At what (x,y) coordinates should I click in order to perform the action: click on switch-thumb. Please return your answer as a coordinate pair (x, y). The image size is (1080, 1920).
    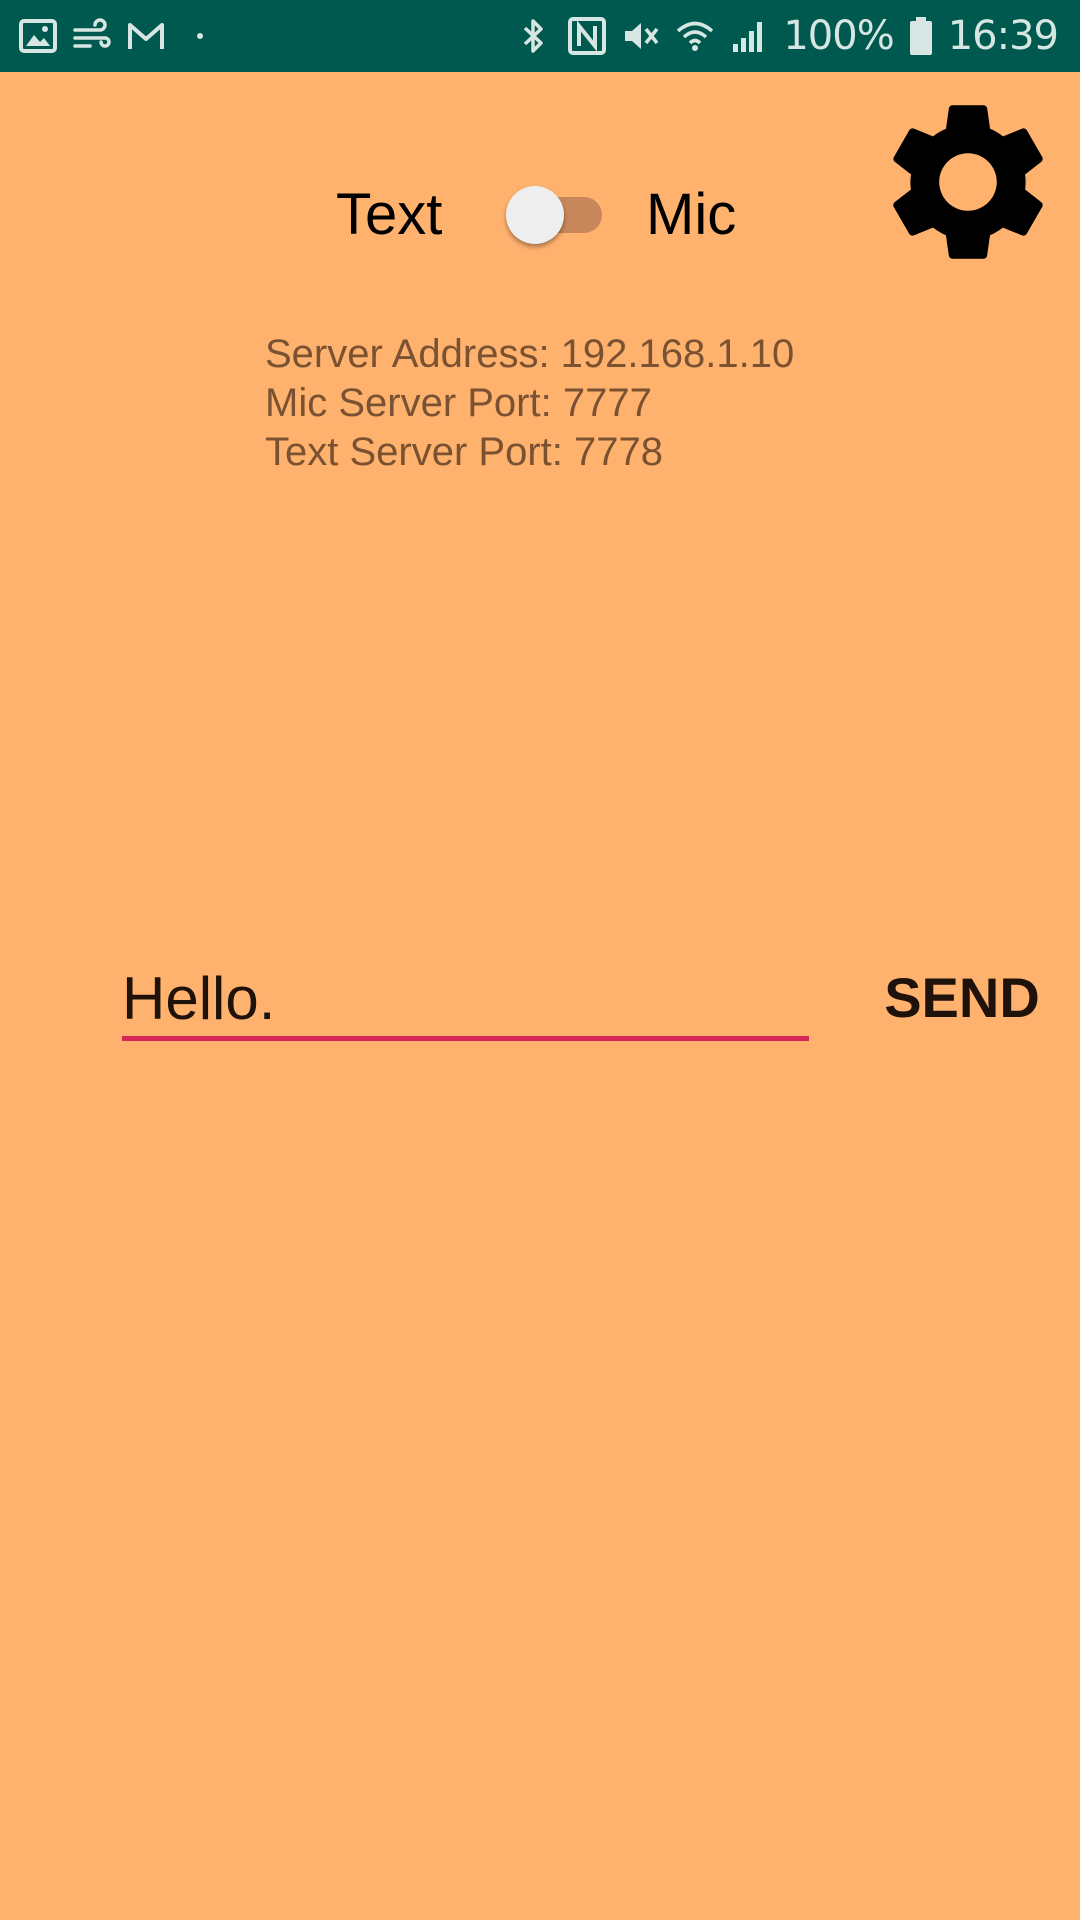
    Looking at the image, I should click on (535, 215).